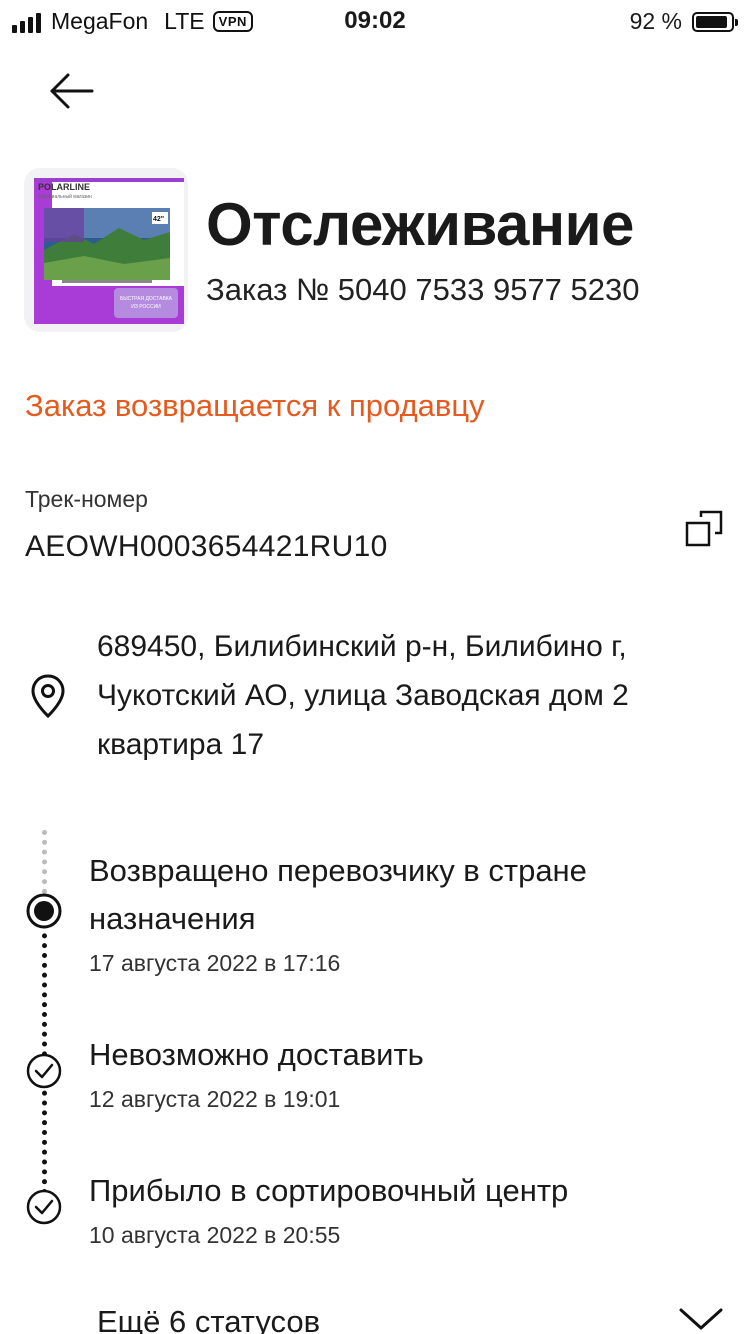  I want to click on copy-icon, so click(704, 528).